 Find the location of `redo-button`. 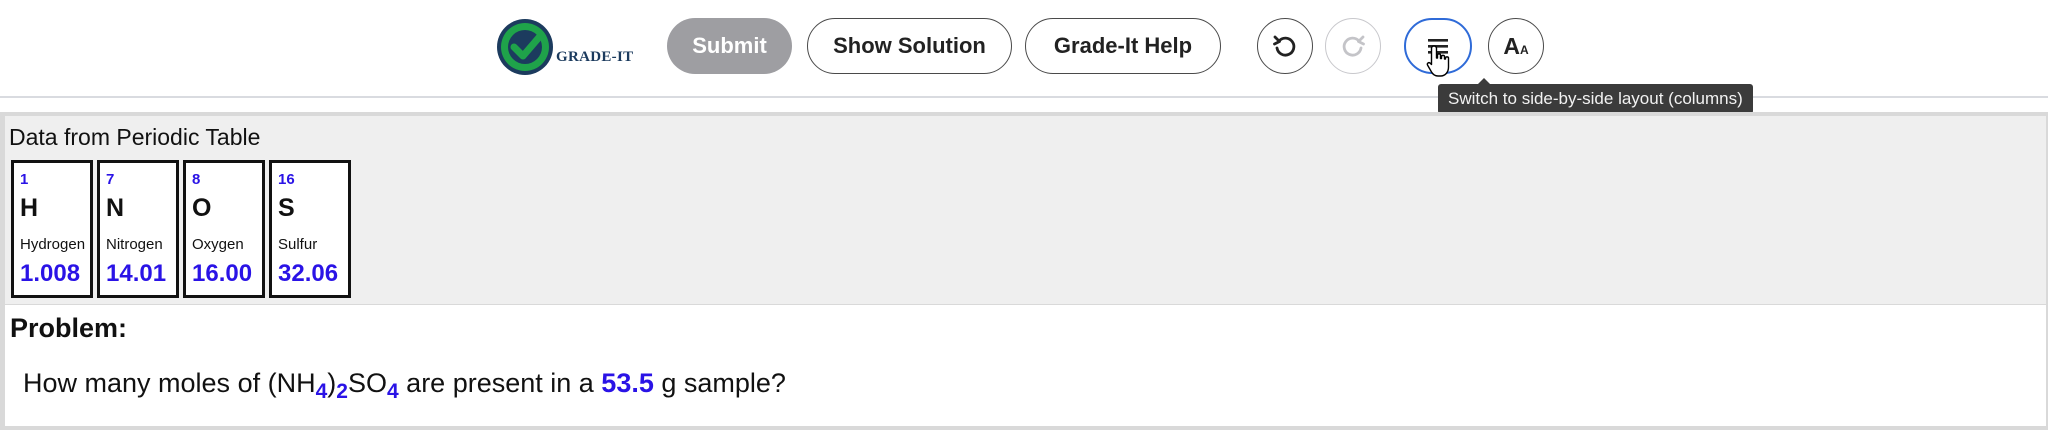

redo-button is located at coordinates (1353, 46).